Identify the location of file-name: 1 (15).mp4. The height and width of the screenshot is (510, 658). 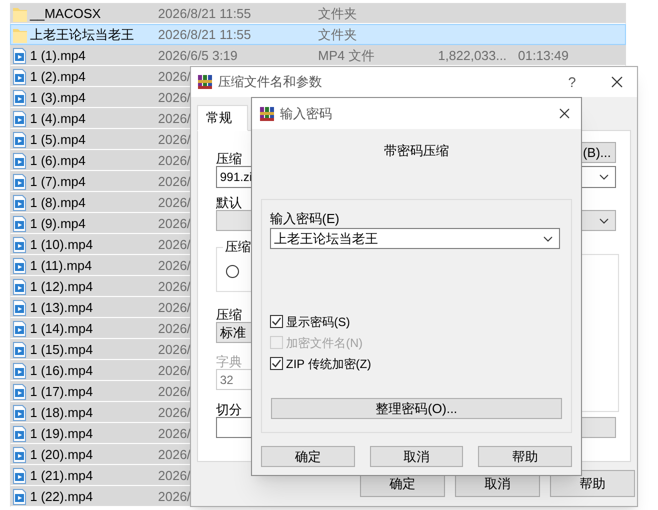
(61, 349).